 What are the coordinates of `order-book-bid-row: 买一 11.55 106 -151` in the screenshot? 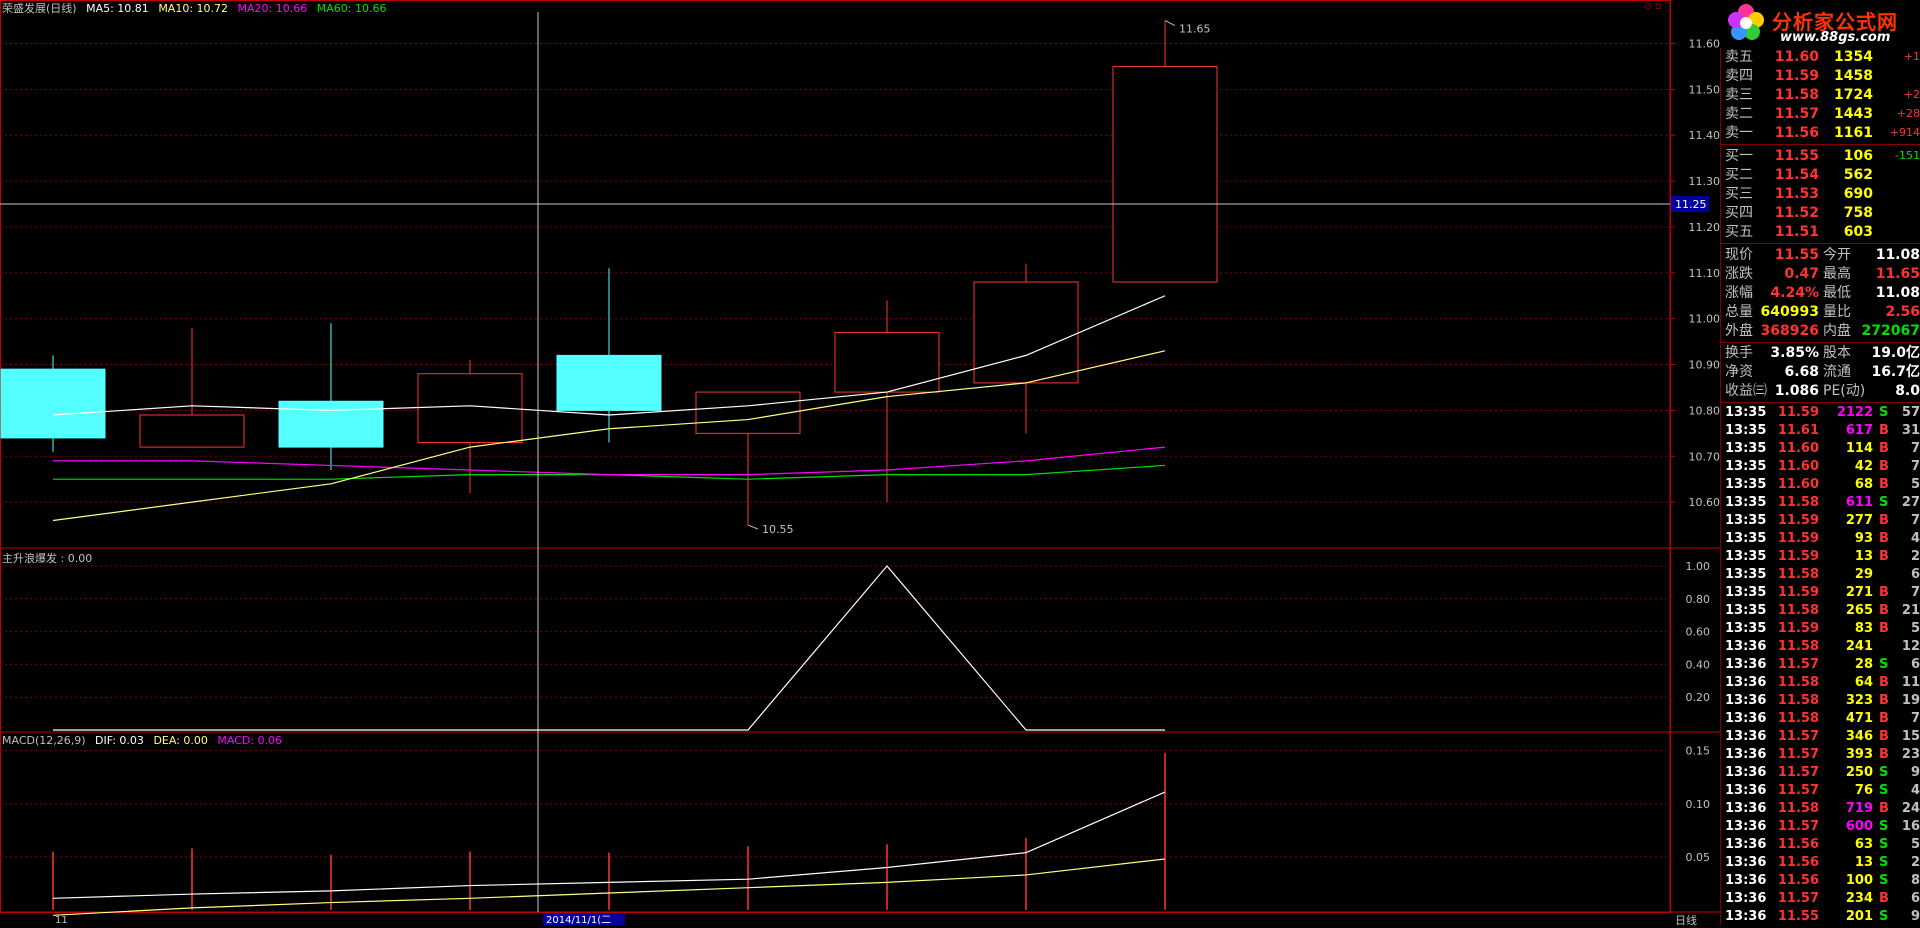 It's located at (1820, 156).